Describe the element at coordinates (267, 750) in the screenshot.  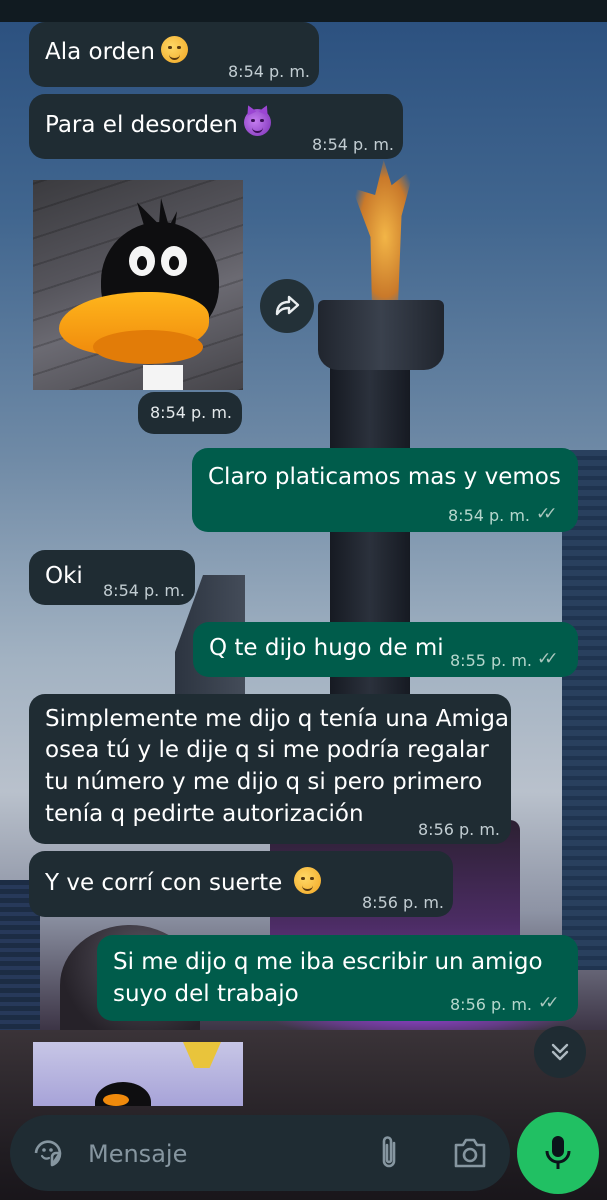
I see `message-text-line: osea tú y le dije q si me podría regalar` at that location.